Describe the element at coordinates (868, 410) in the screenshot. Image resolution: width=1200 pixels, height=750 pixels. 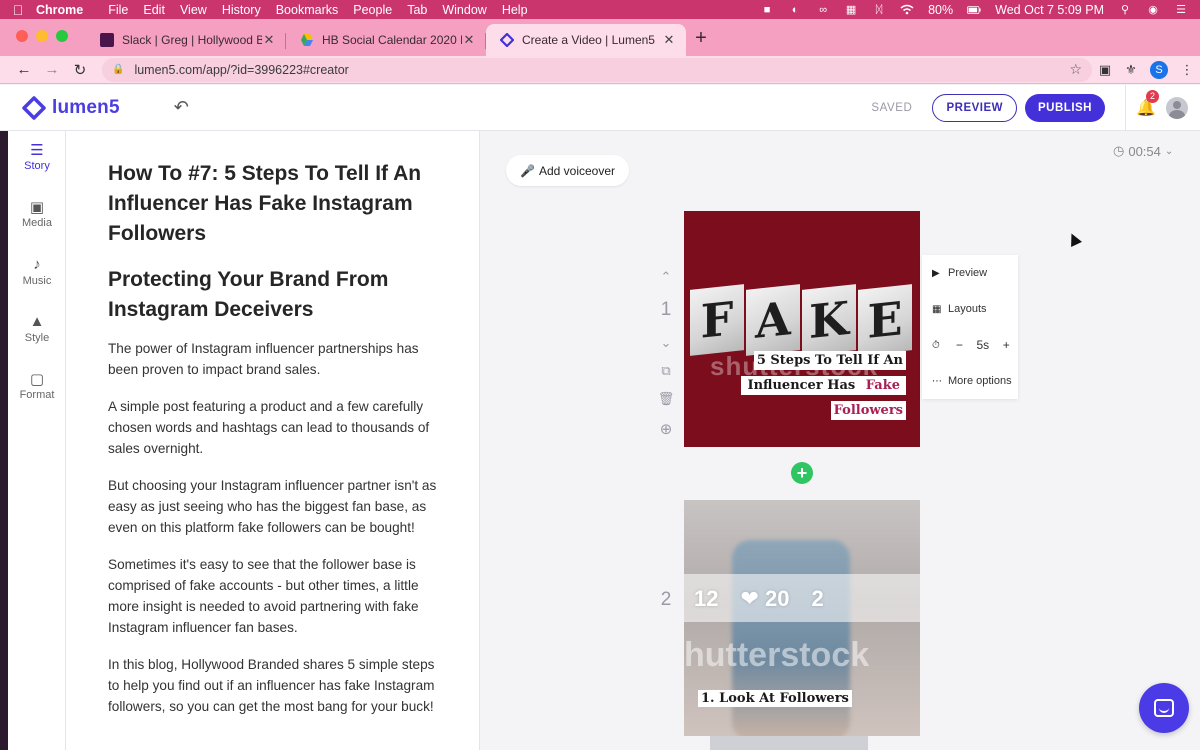
I see `caption-line: Followers` at that location.